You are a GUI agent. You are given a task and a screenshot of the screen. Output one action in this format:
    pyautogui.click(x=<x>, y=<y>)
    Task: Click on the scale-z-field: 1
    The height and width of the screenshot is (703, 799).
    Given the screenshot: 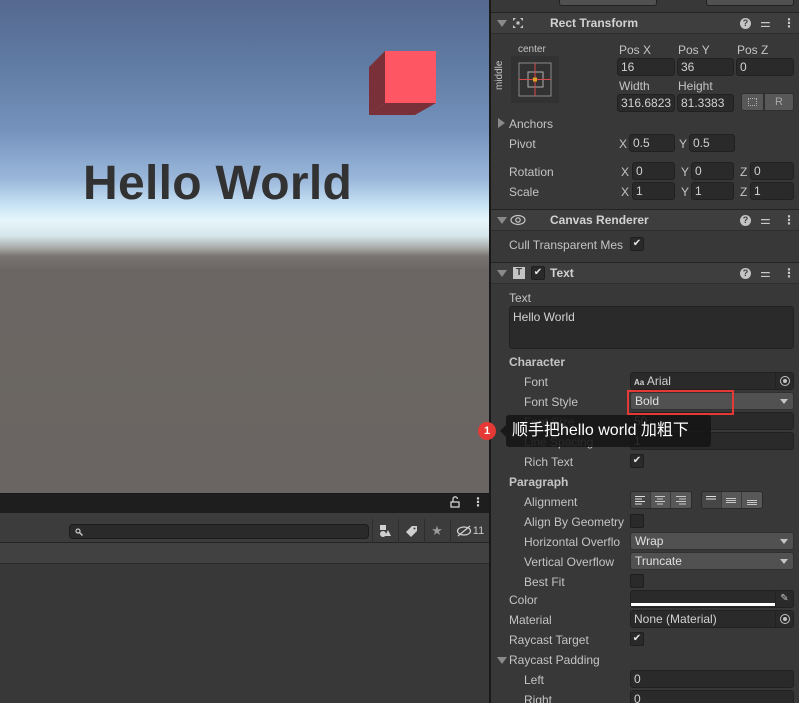 What is the action you would take?
    pyautogui.click(x=772, y=191)
    